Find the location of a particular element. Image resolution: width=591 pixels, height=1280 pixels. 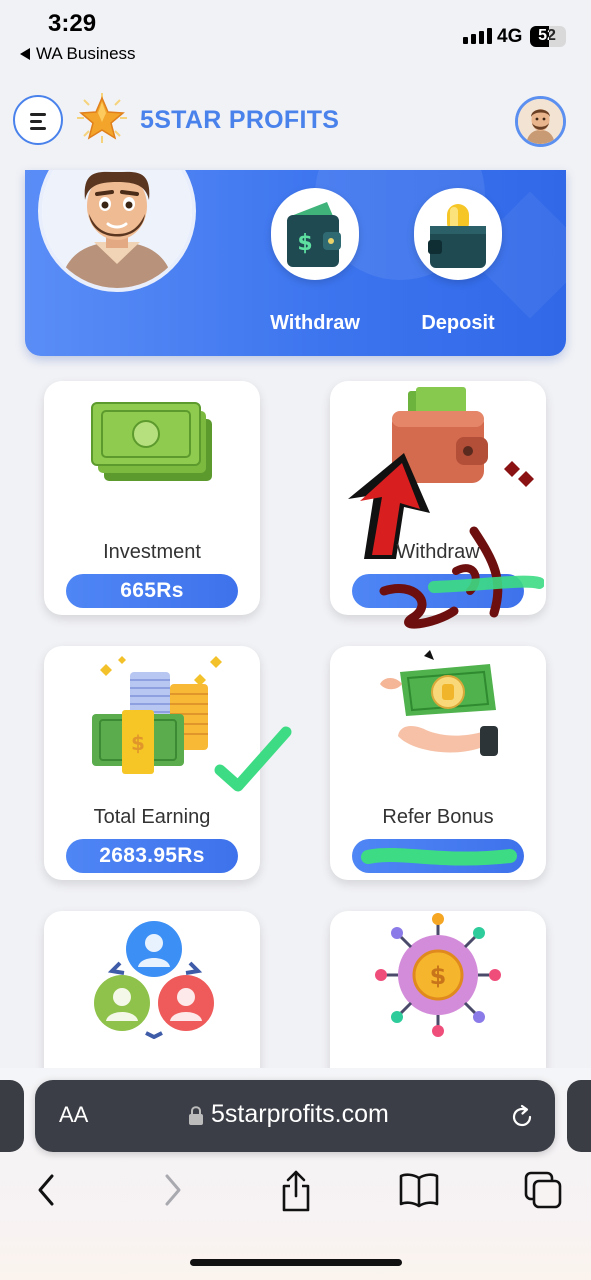

withdraw-action-button: $ is located at coordinates (315, 234).